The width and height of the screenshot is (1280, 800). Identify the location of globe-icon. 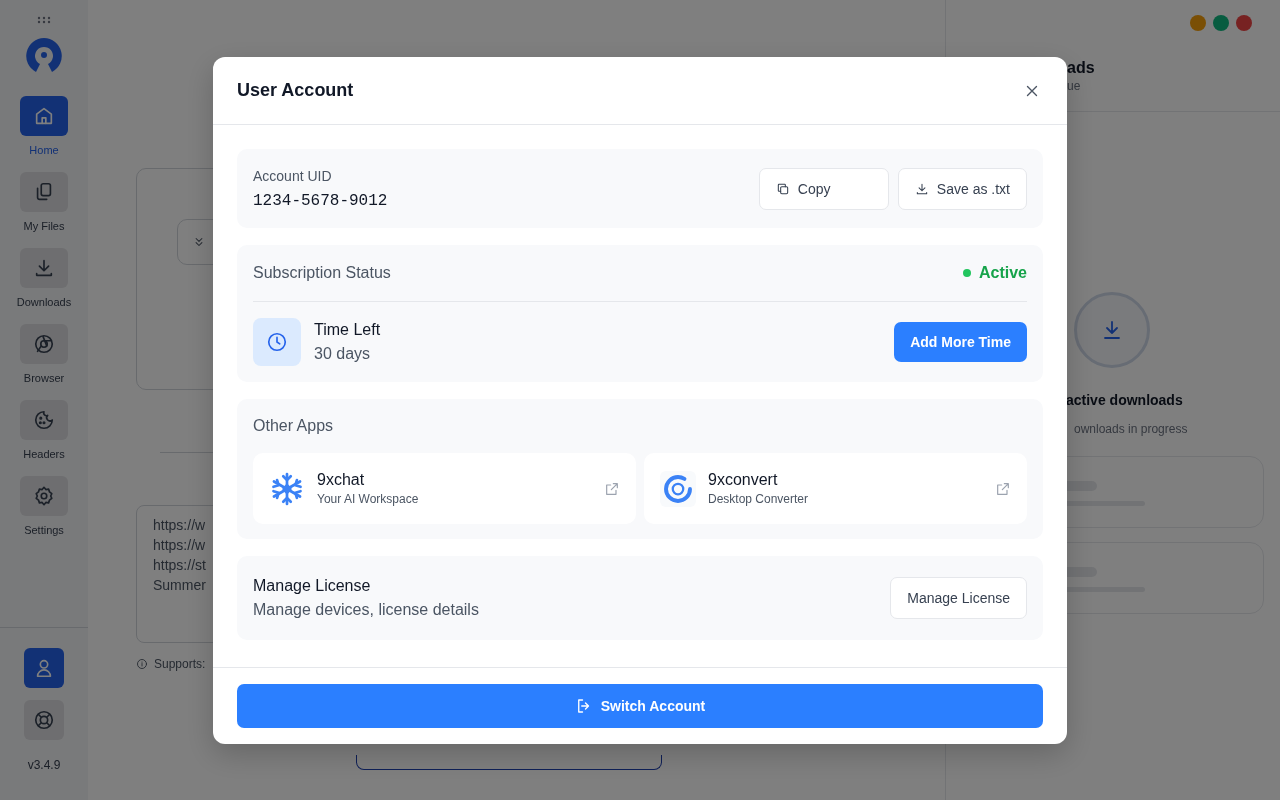
(44, 344).